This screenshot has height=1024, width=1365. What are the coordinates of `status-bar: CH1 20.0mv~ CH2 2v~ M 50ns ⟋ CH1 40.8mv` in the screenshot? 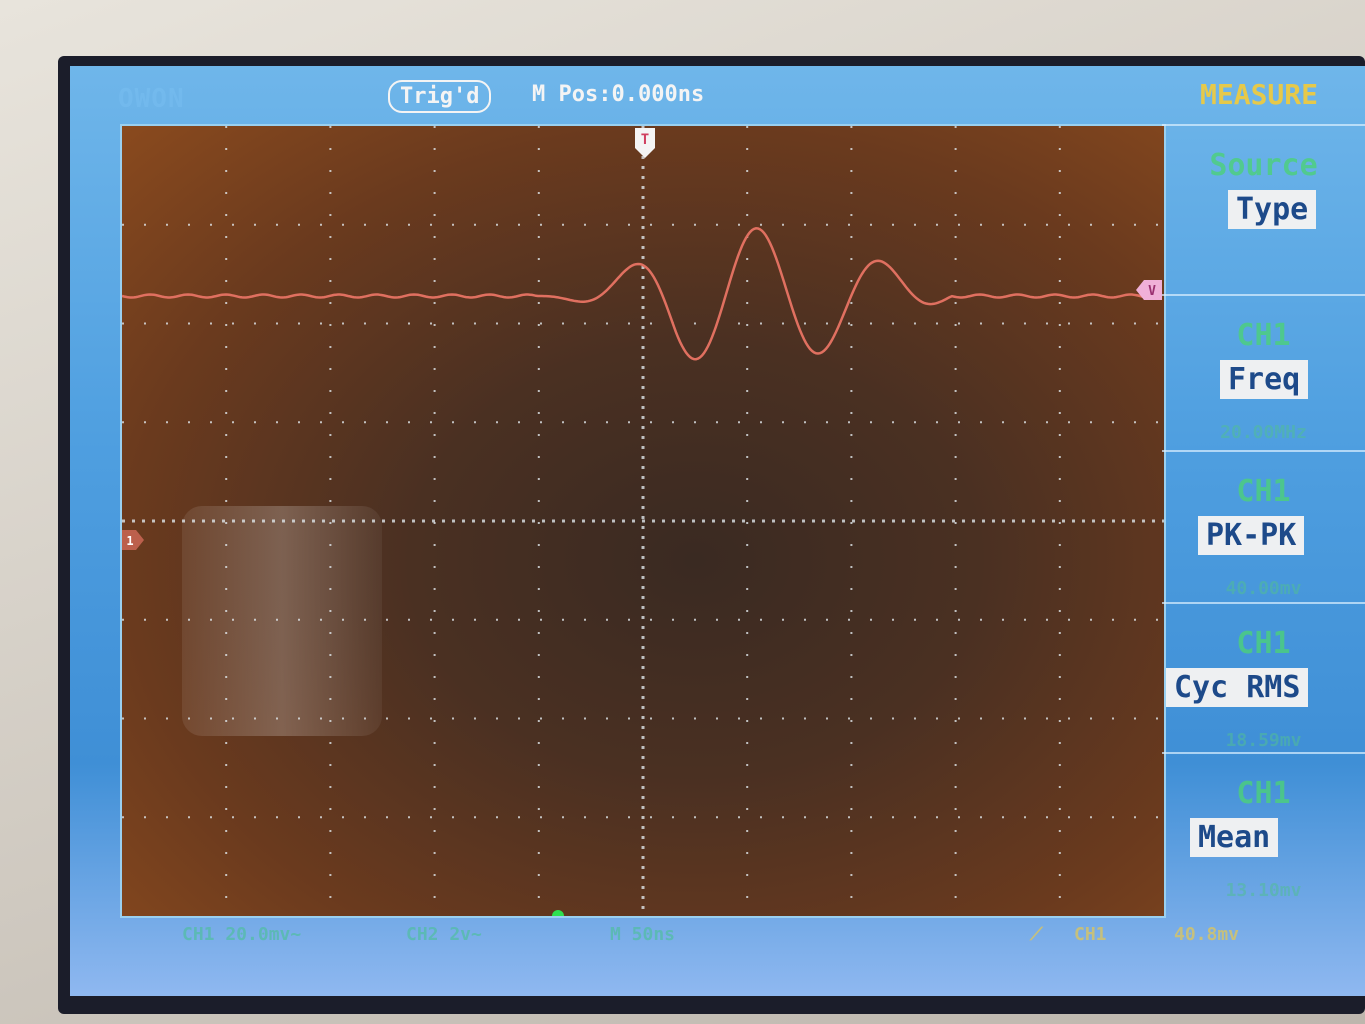 It's located at (717, 941).